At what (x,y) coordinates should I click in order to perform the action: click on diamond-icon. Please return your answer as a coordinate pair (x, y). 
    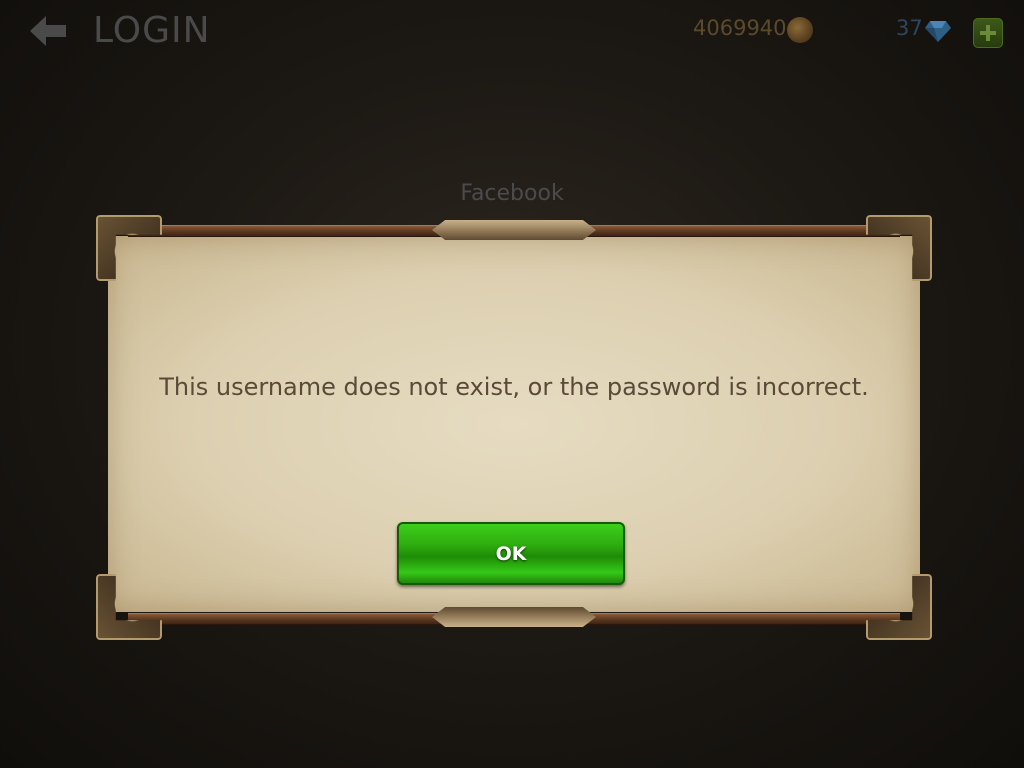
    Looking at the image, I should click on (938, 31).